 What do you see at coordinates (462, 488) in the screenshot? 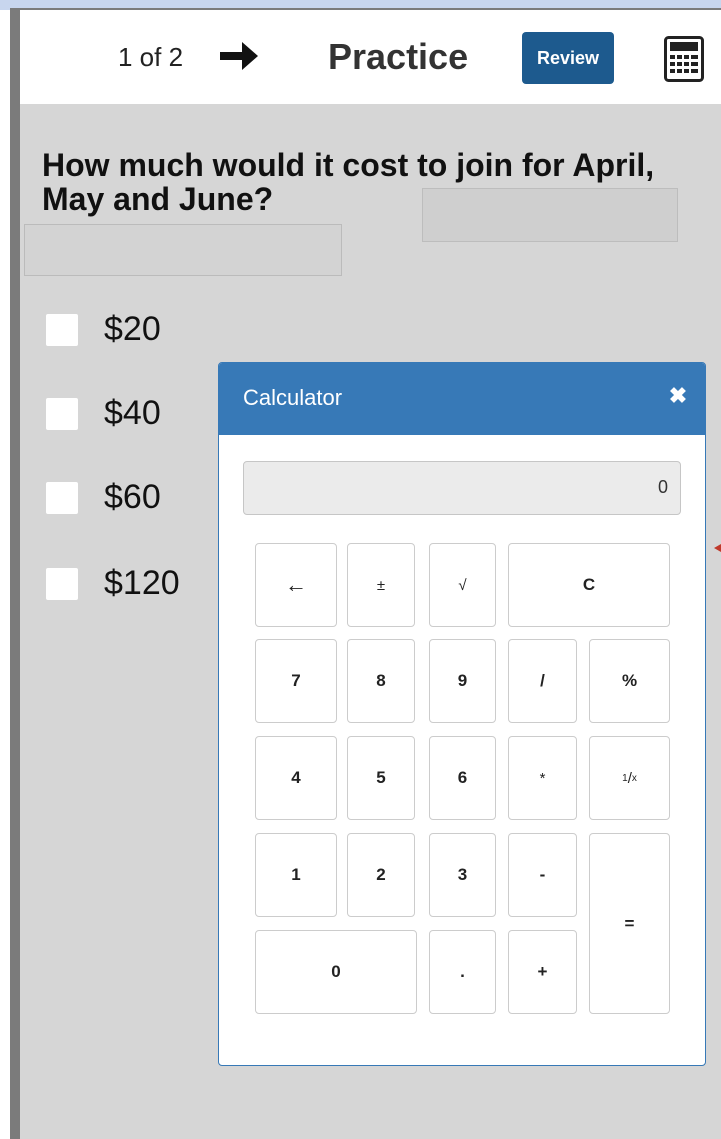
I see `calculator-display: 0` at bounding box center [462, 488].